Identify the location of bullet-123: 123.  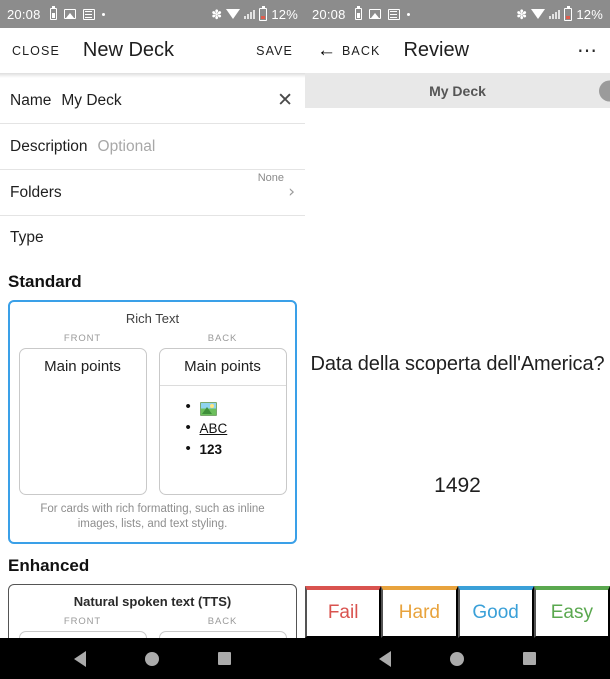
(236, 449).